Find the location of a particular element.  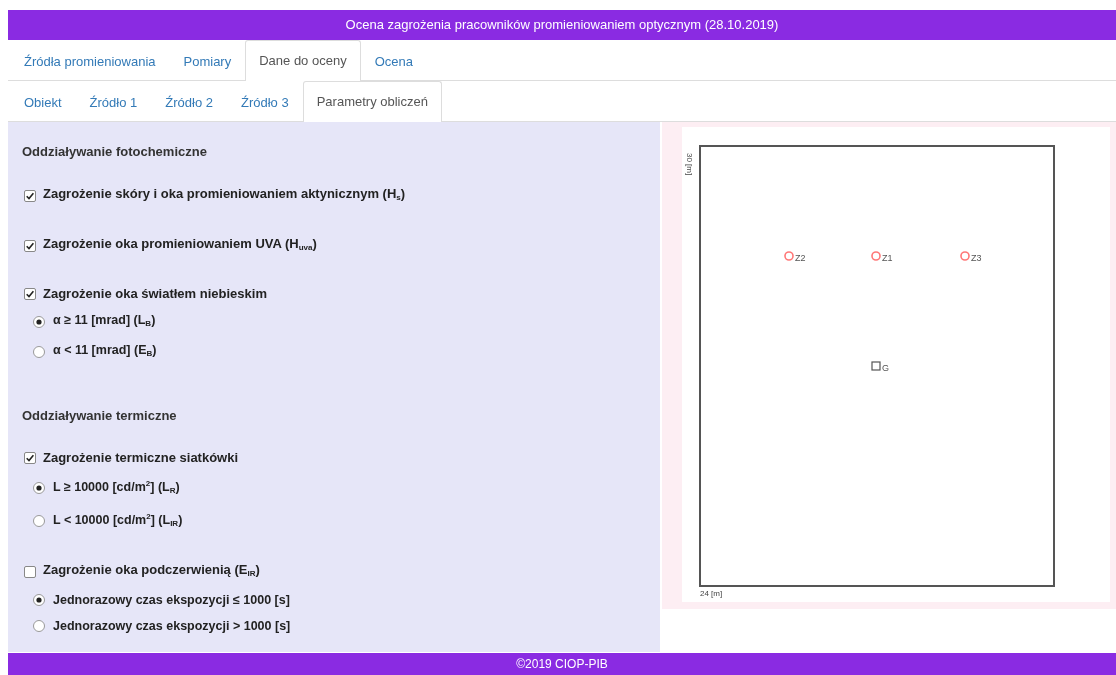

section-heading: Oddziaływanie termiczne is located at coordinates (100, 416).